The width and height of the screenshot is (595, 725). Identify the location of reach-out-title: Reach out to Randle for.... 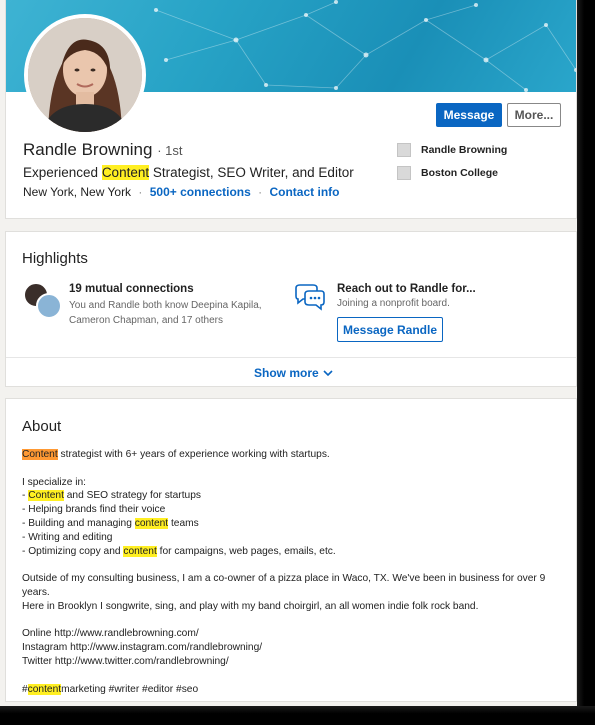
(406, 289).